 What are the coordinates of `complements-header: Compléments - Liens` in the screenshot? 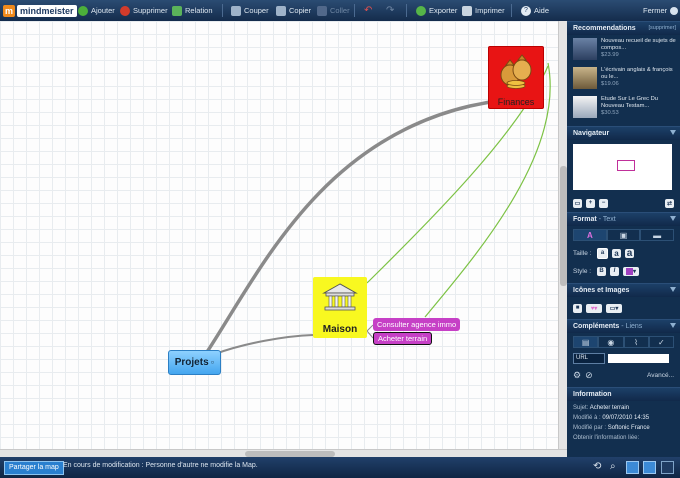 It's located at (623, 326).